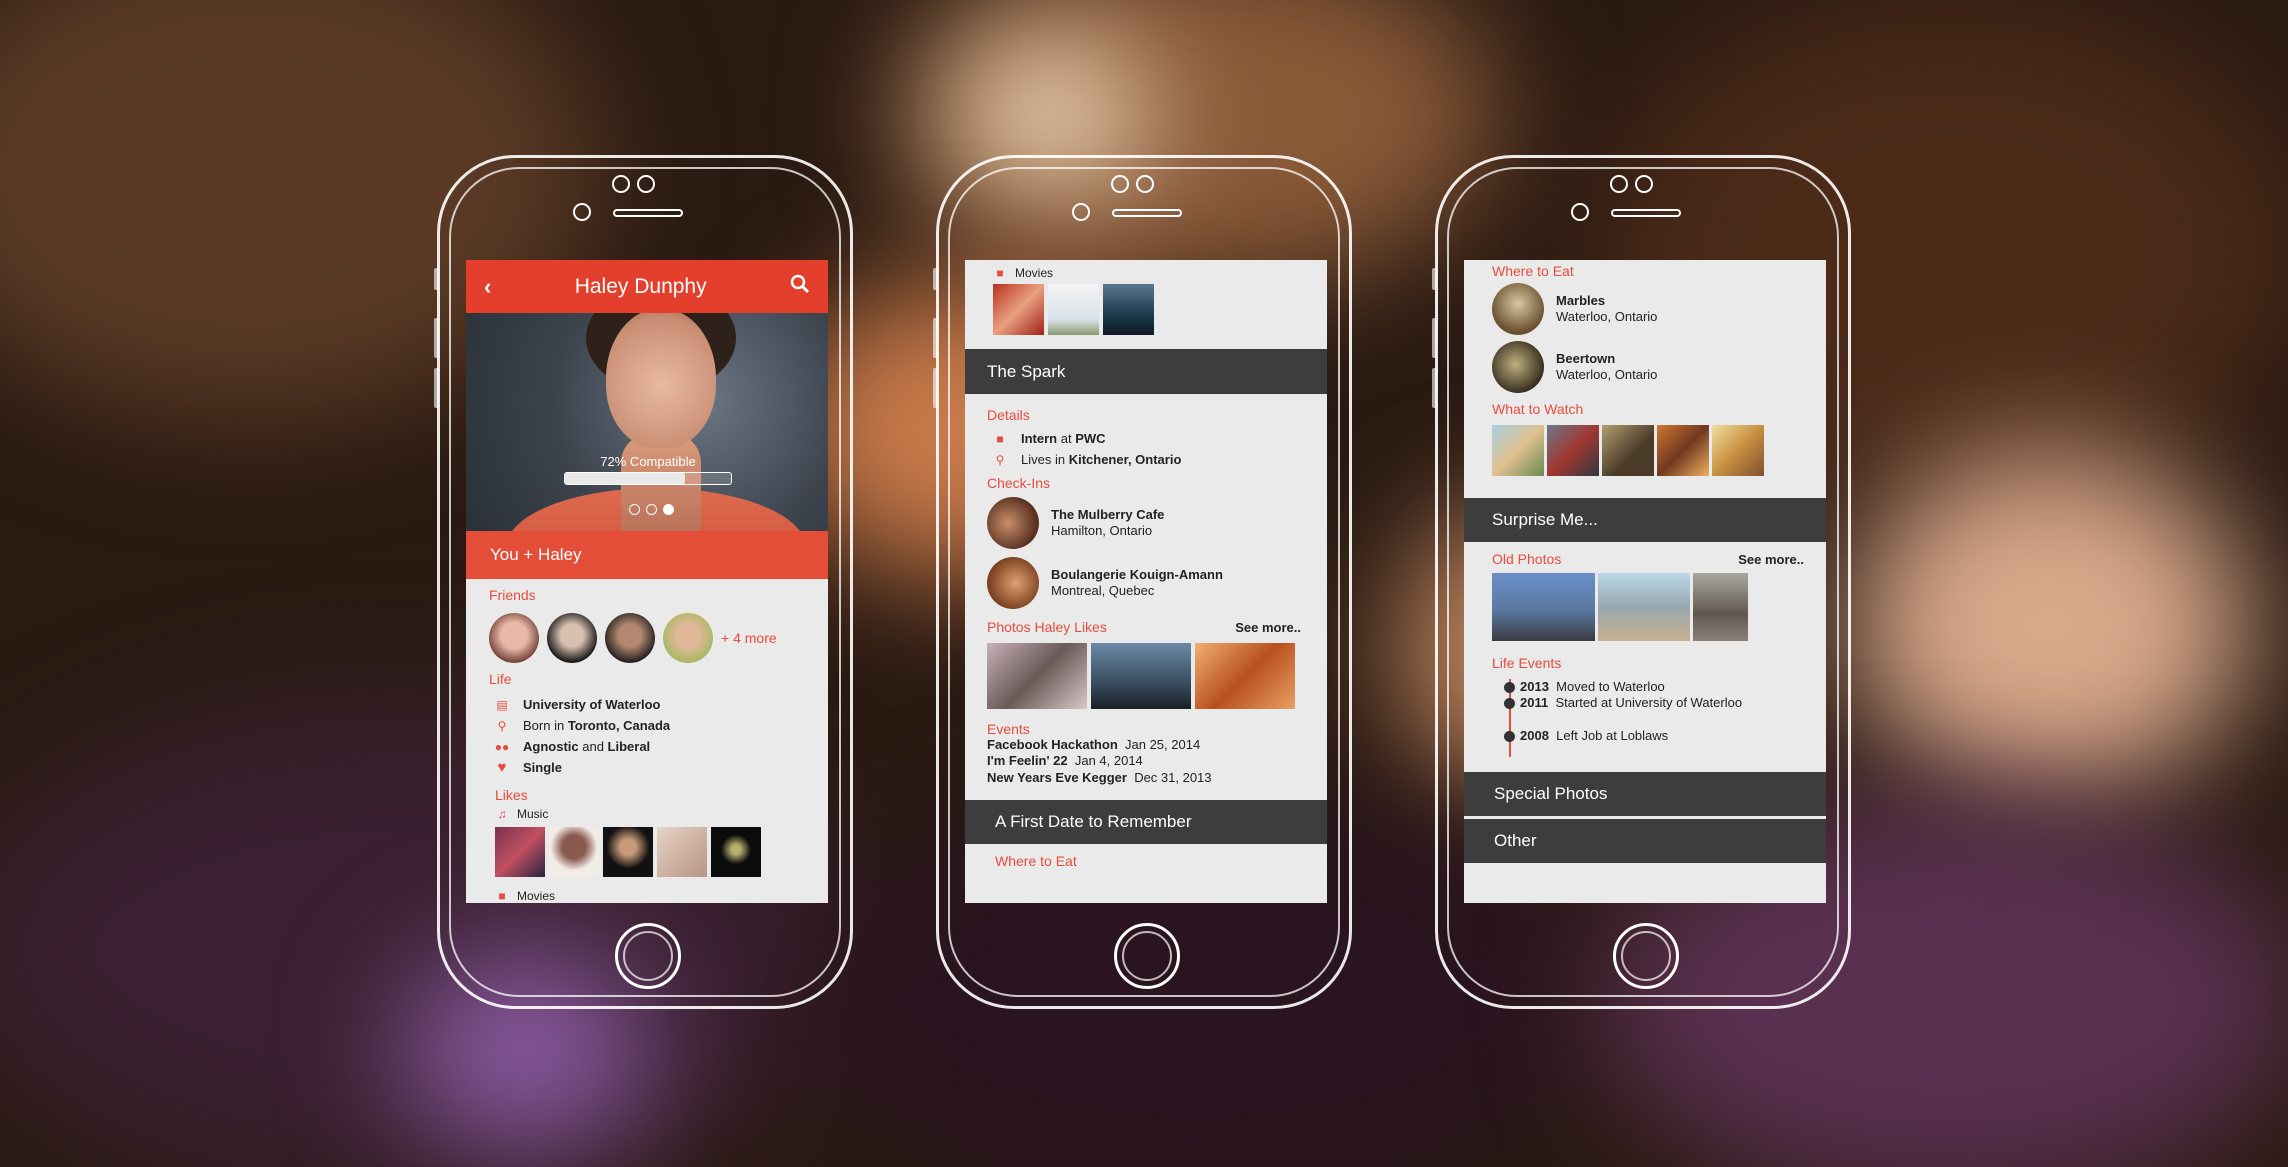  I want to click on checkins-title: Check-Ins, so click(1019, 483).